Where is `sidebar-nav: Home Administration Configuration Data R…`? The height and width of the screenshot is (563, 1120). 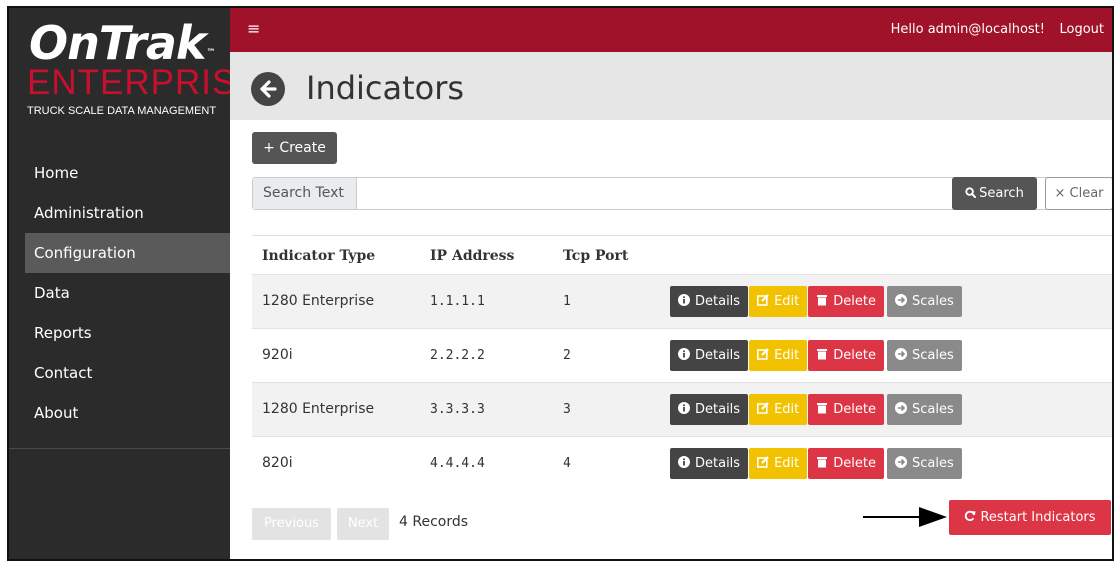 sidebar-nav: Home Administration Configuration Data R… is located at coordinates (119, 293).